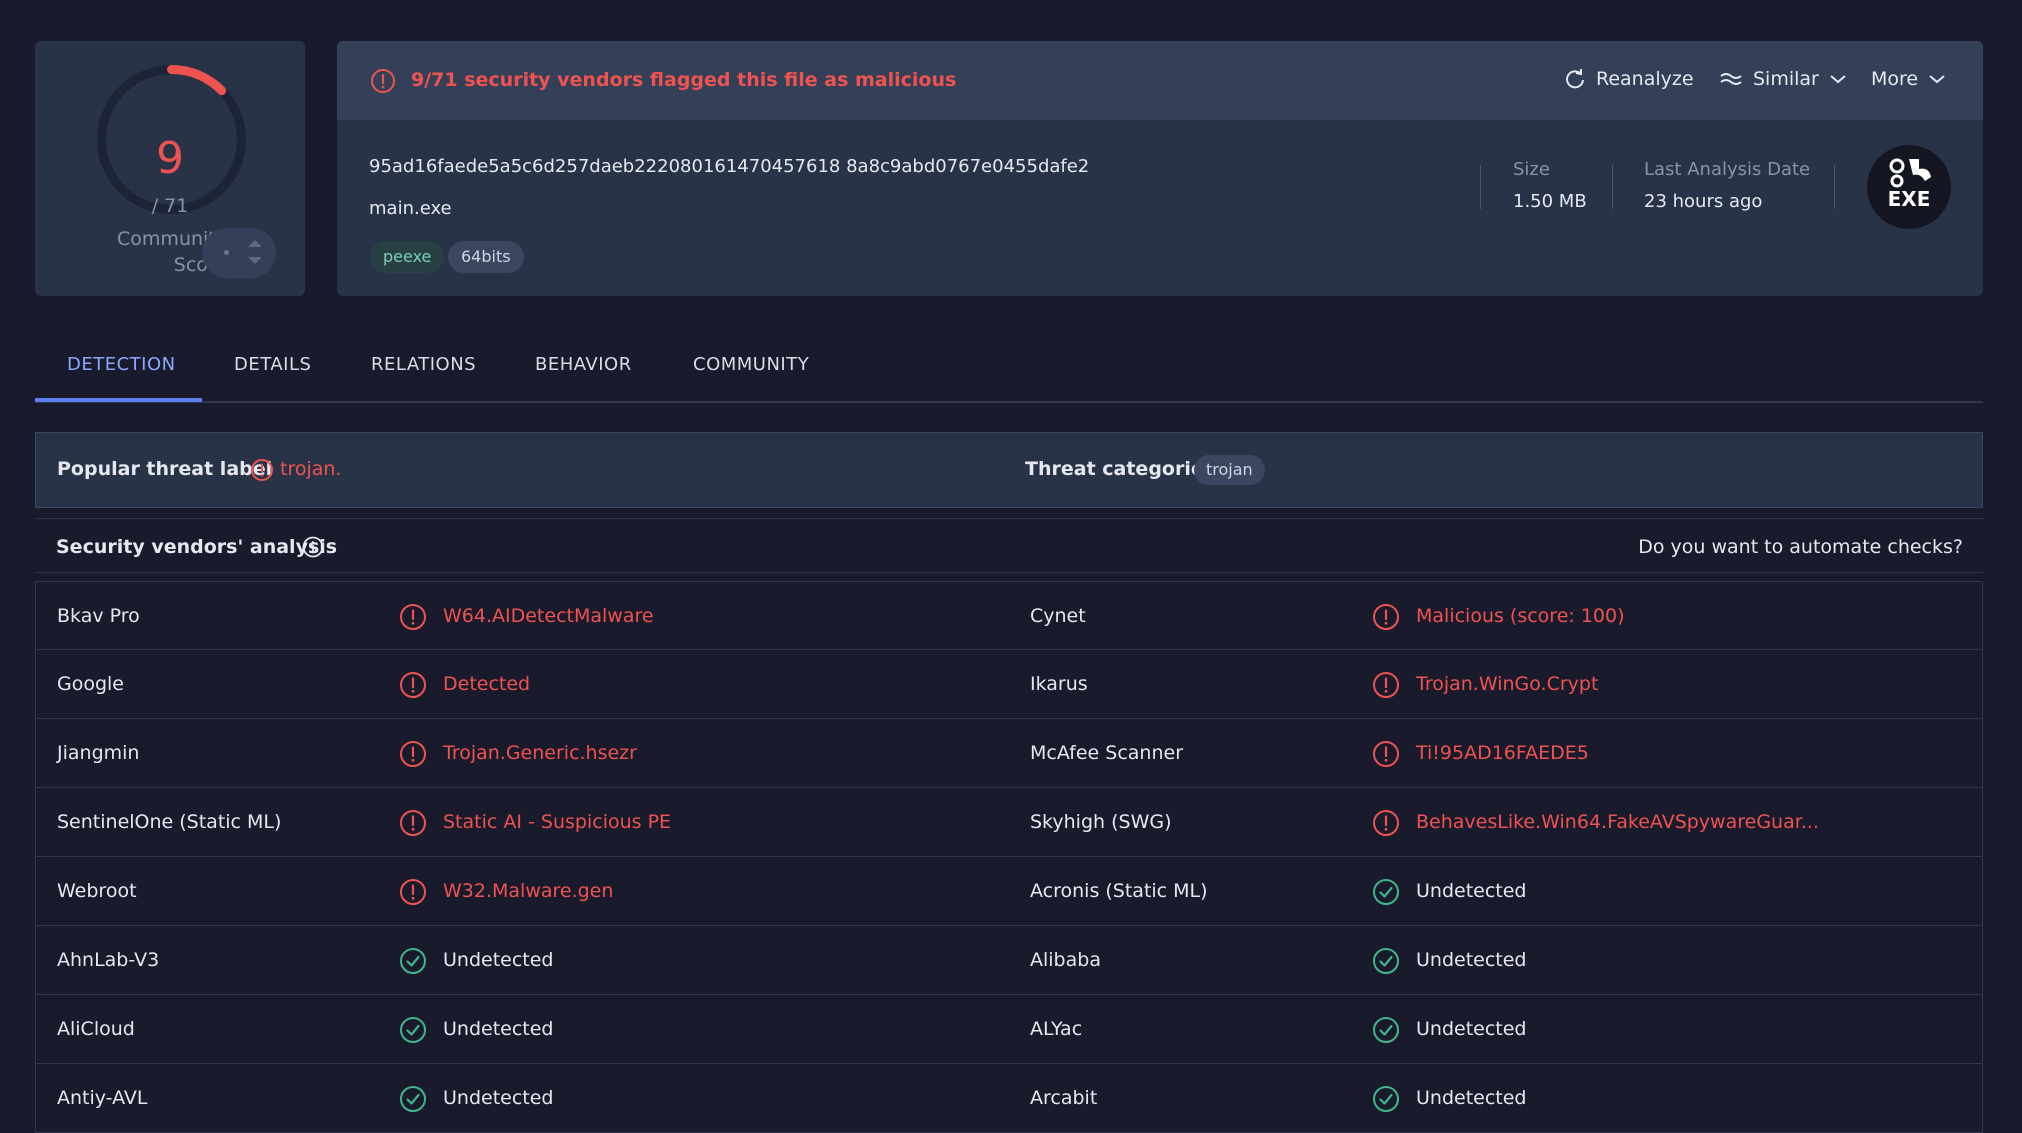 Image resolution: width=2022 pixels, height=1133 pixels. Describe the element at coordinates (272, 364) in the screenshot. I see `tab-details: DETAILS` at that location.